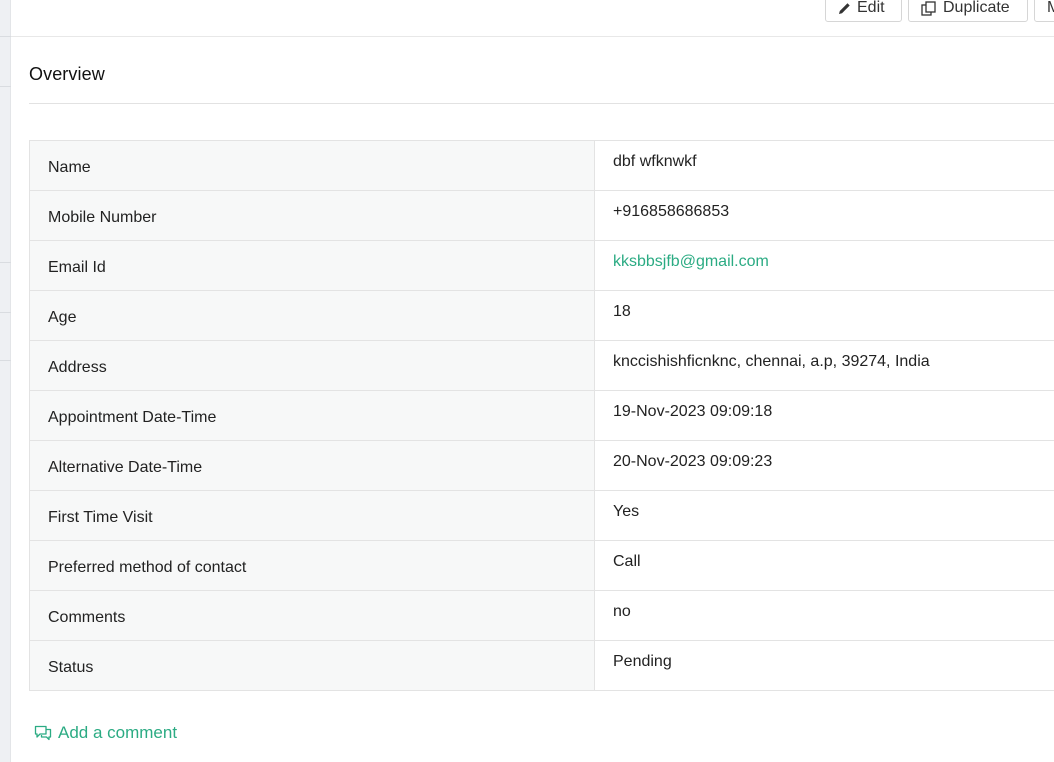 The height and width of the screenshot is (762, 1054). Describe the element at coordinates (824, 165) in the screenshot. I see `field-value: dbf wfknwkf` at that location.